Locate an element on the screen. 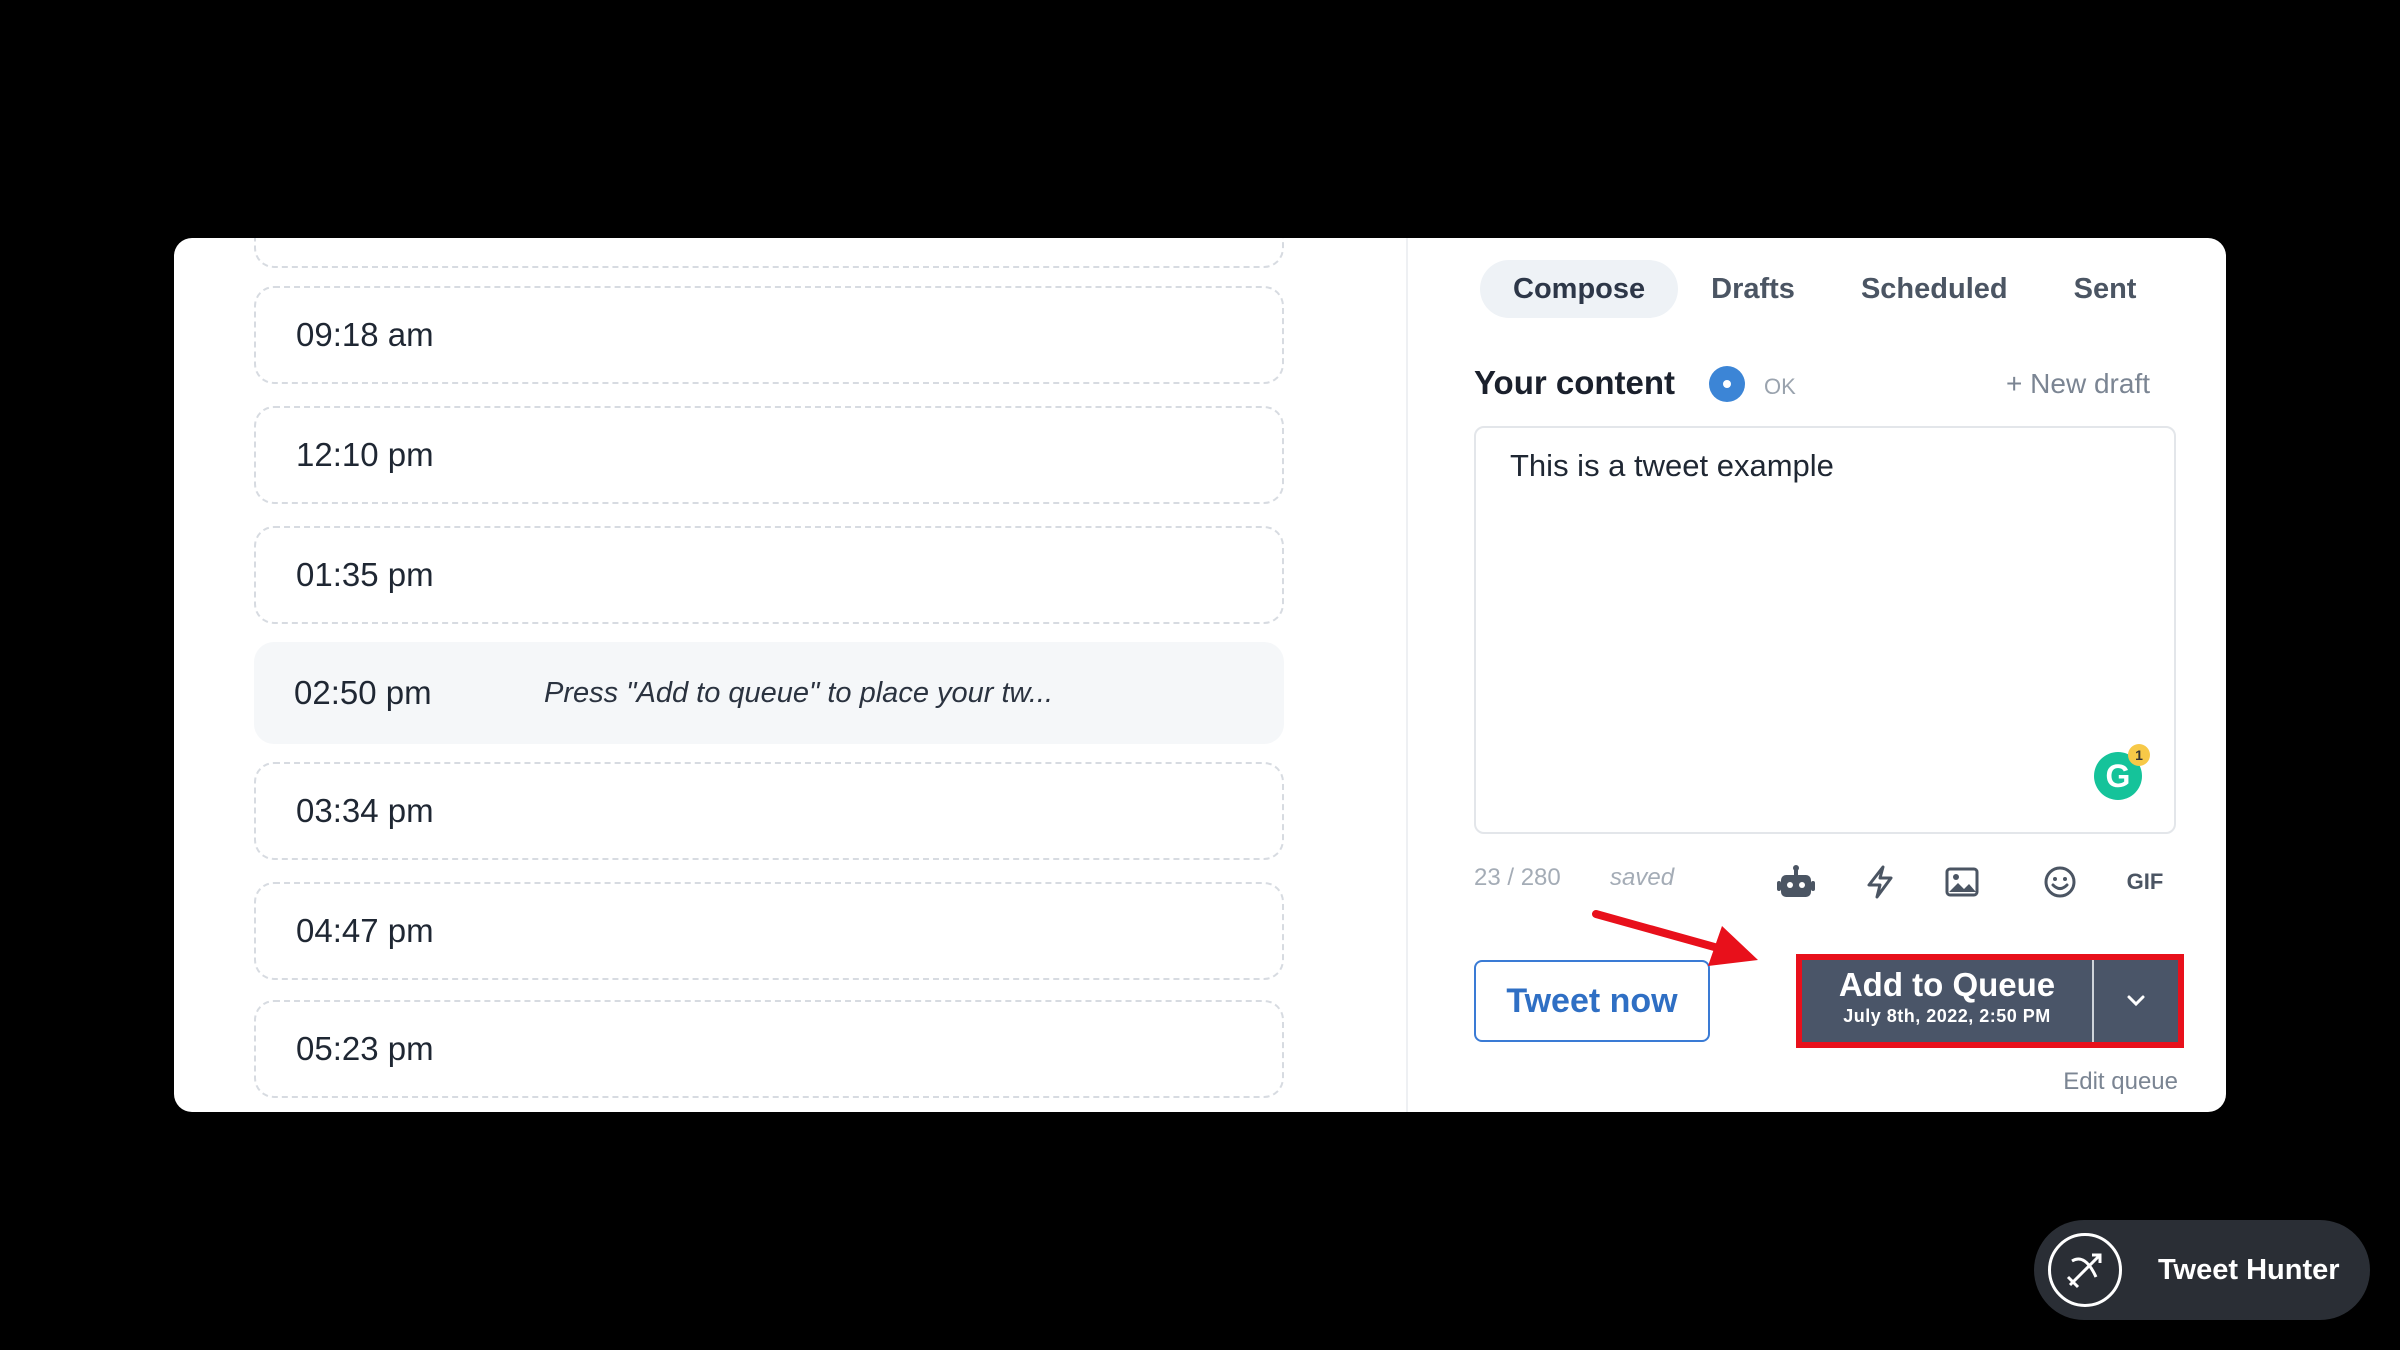 The height and width of the screenshot is (1350, 2400). red-arrow-annotation is located at coordinates (1675, 938).